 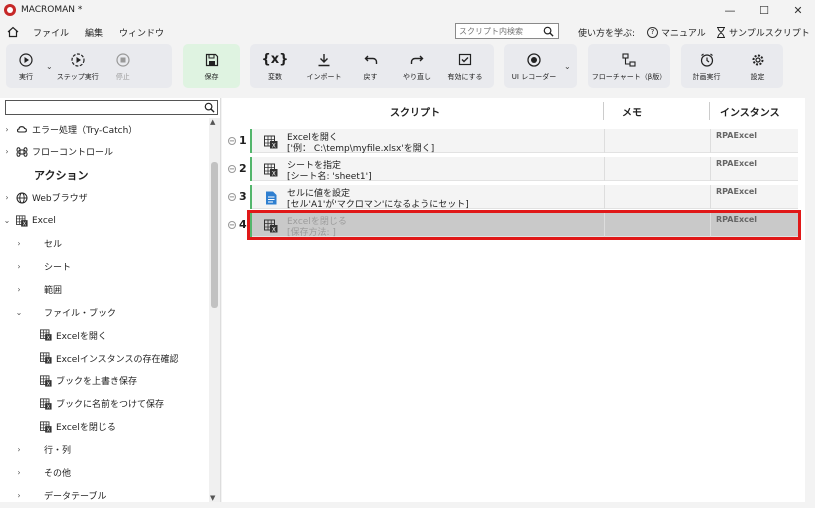 What do you see at coordinates (214, 310) in the screenshot?
I see `action-tree-scrollbar: ▲ ▼` at bounding box center [214, 310].